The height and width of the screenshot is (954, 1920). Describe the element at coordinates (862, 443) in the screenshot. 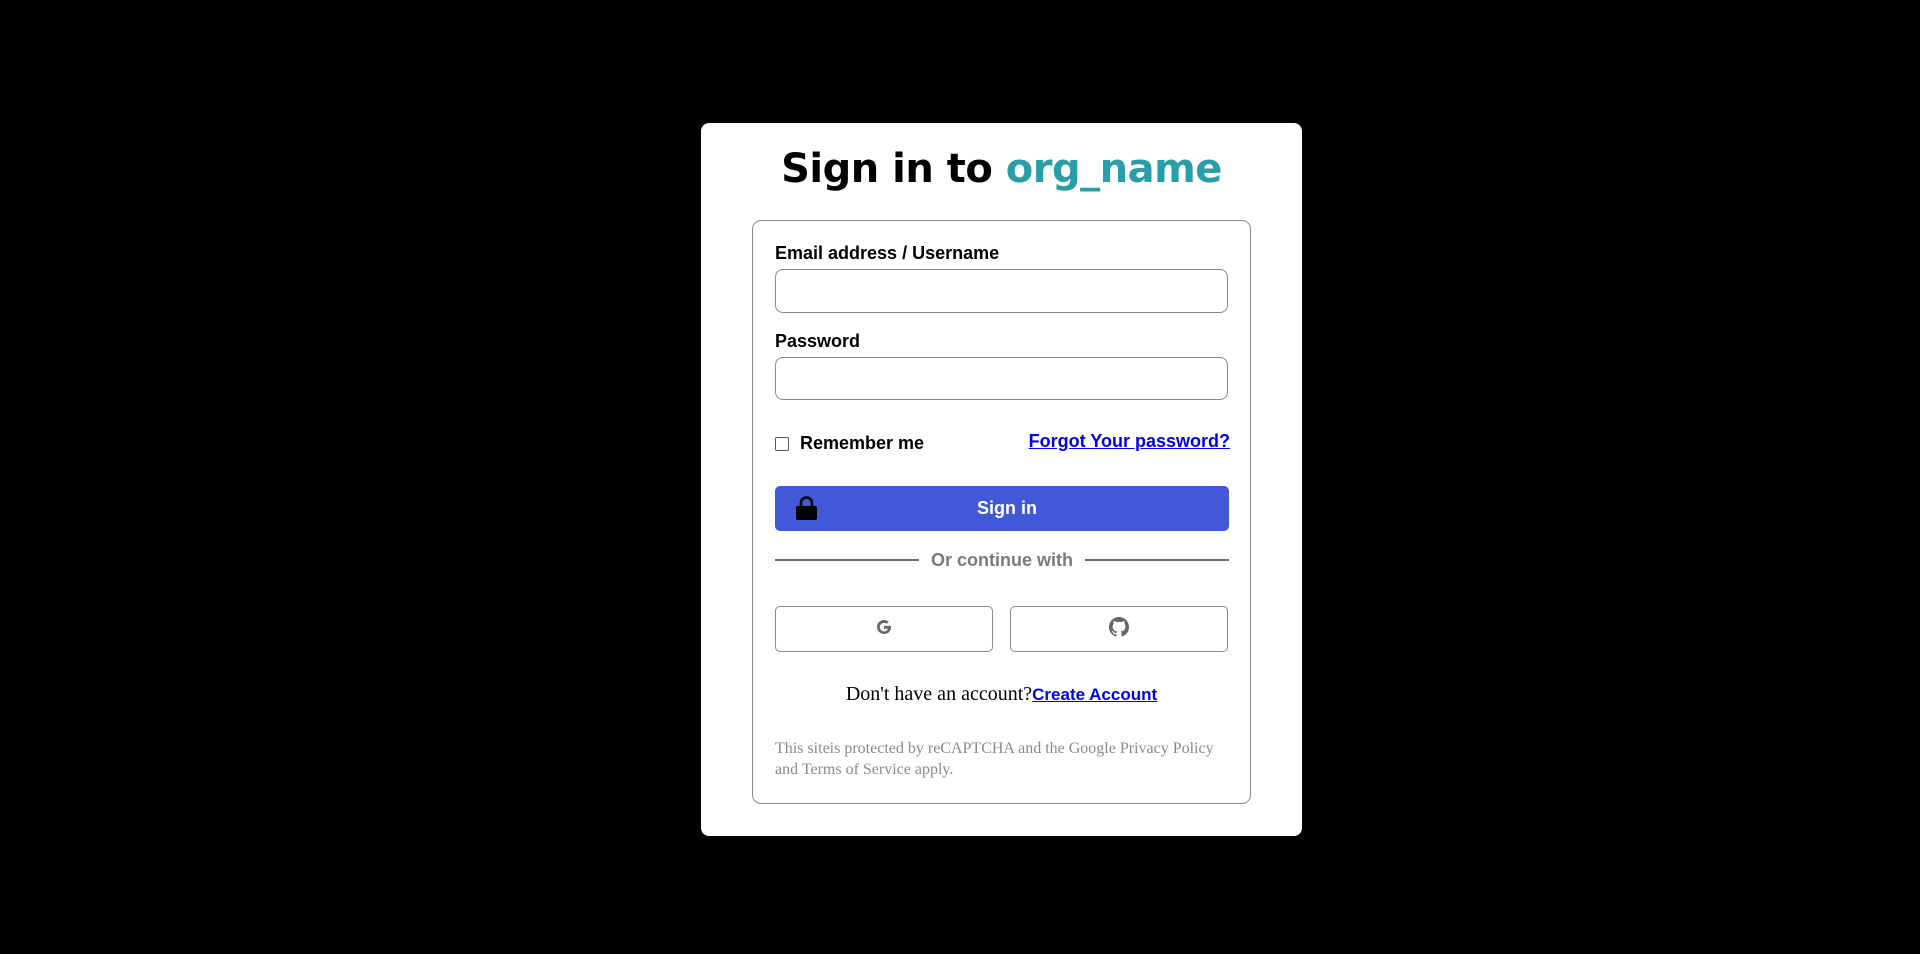

I see `remember-me-label: Remember me` at that location.